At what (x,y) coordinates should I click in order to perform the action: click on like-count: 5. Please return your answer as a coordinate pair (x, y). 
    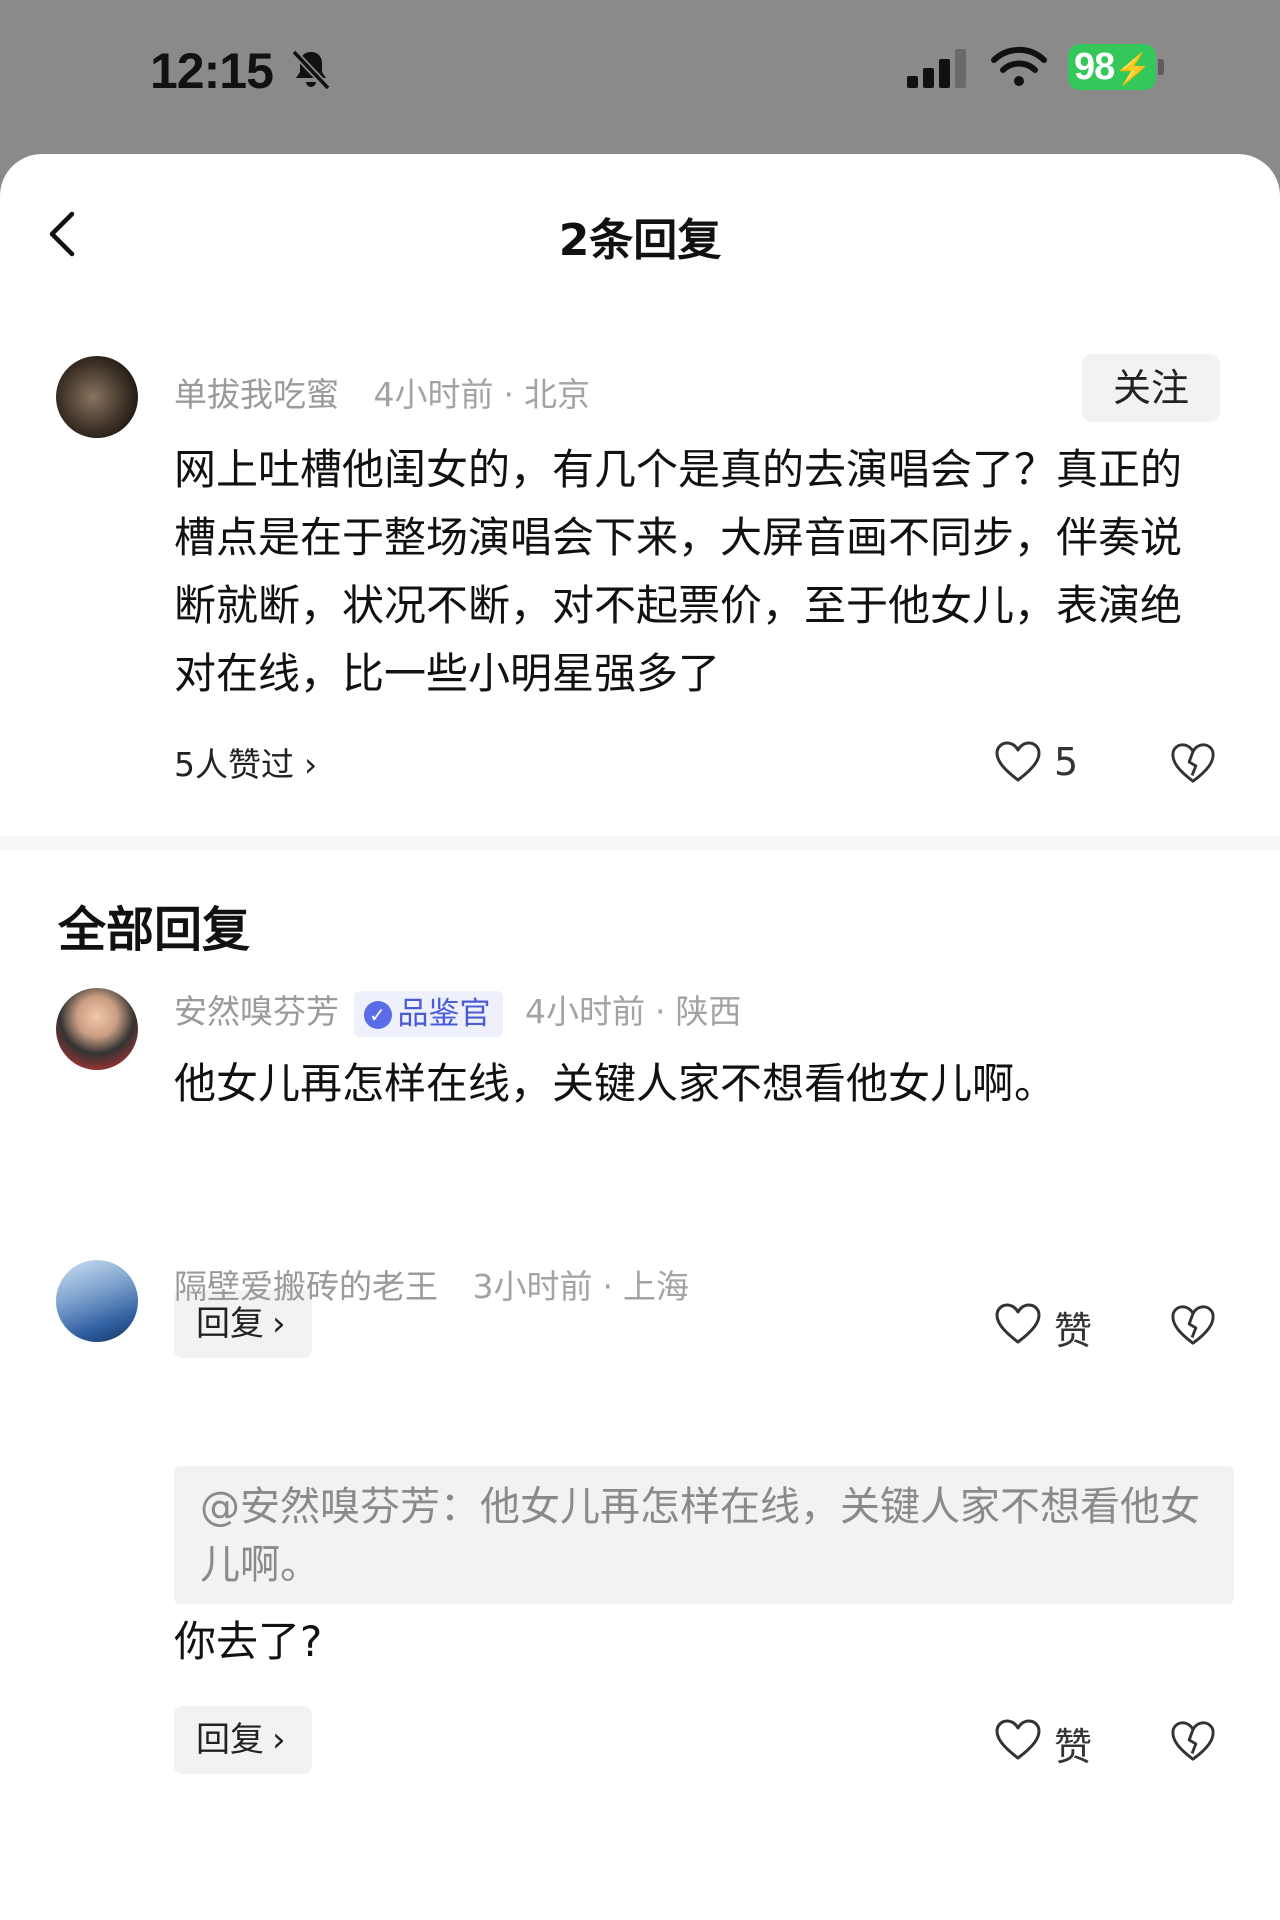
    Looking at the image, I should click on (1066, 762).